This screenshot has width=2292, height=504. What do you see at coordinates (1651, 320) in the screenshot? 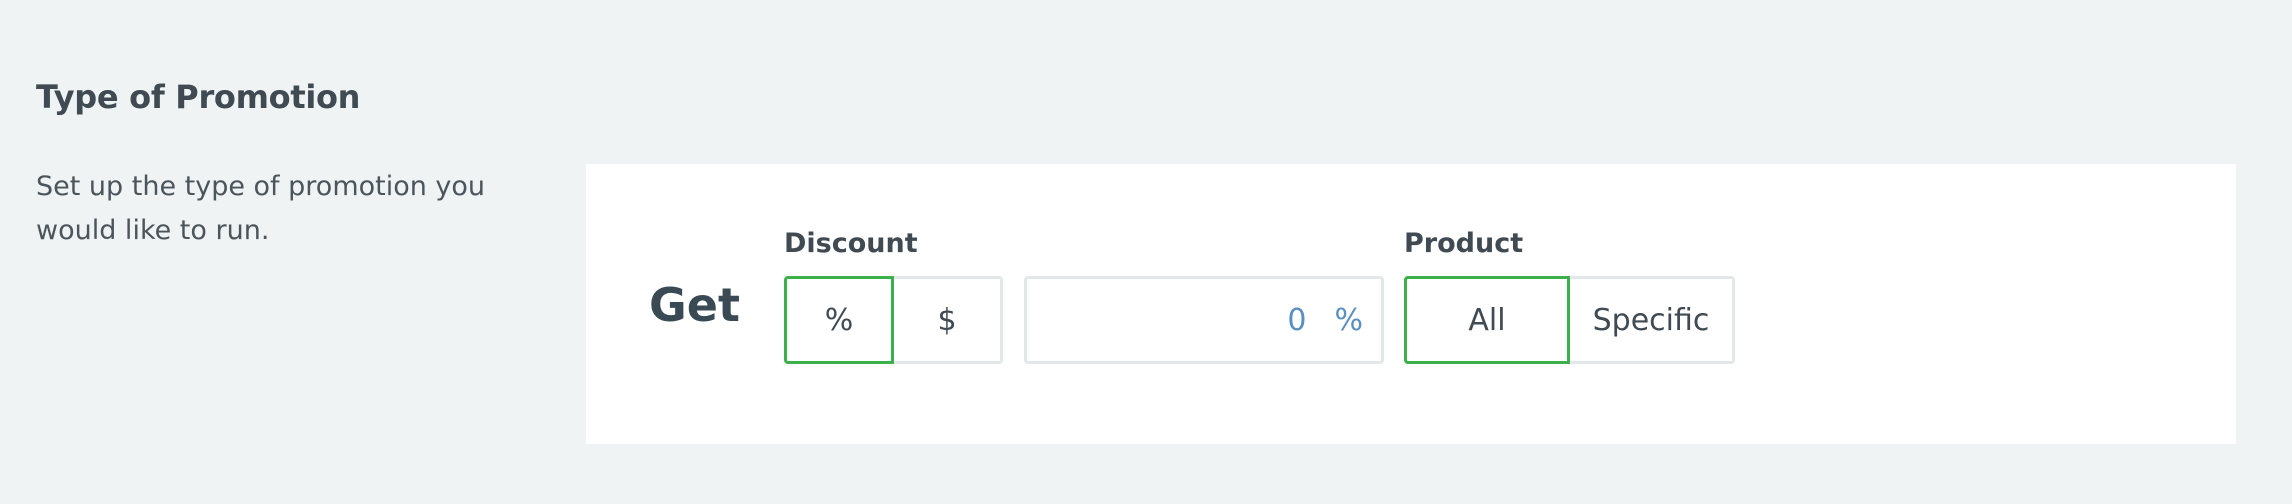
I see `product-specific-button: Specific` at bounding box center [1651, 320].